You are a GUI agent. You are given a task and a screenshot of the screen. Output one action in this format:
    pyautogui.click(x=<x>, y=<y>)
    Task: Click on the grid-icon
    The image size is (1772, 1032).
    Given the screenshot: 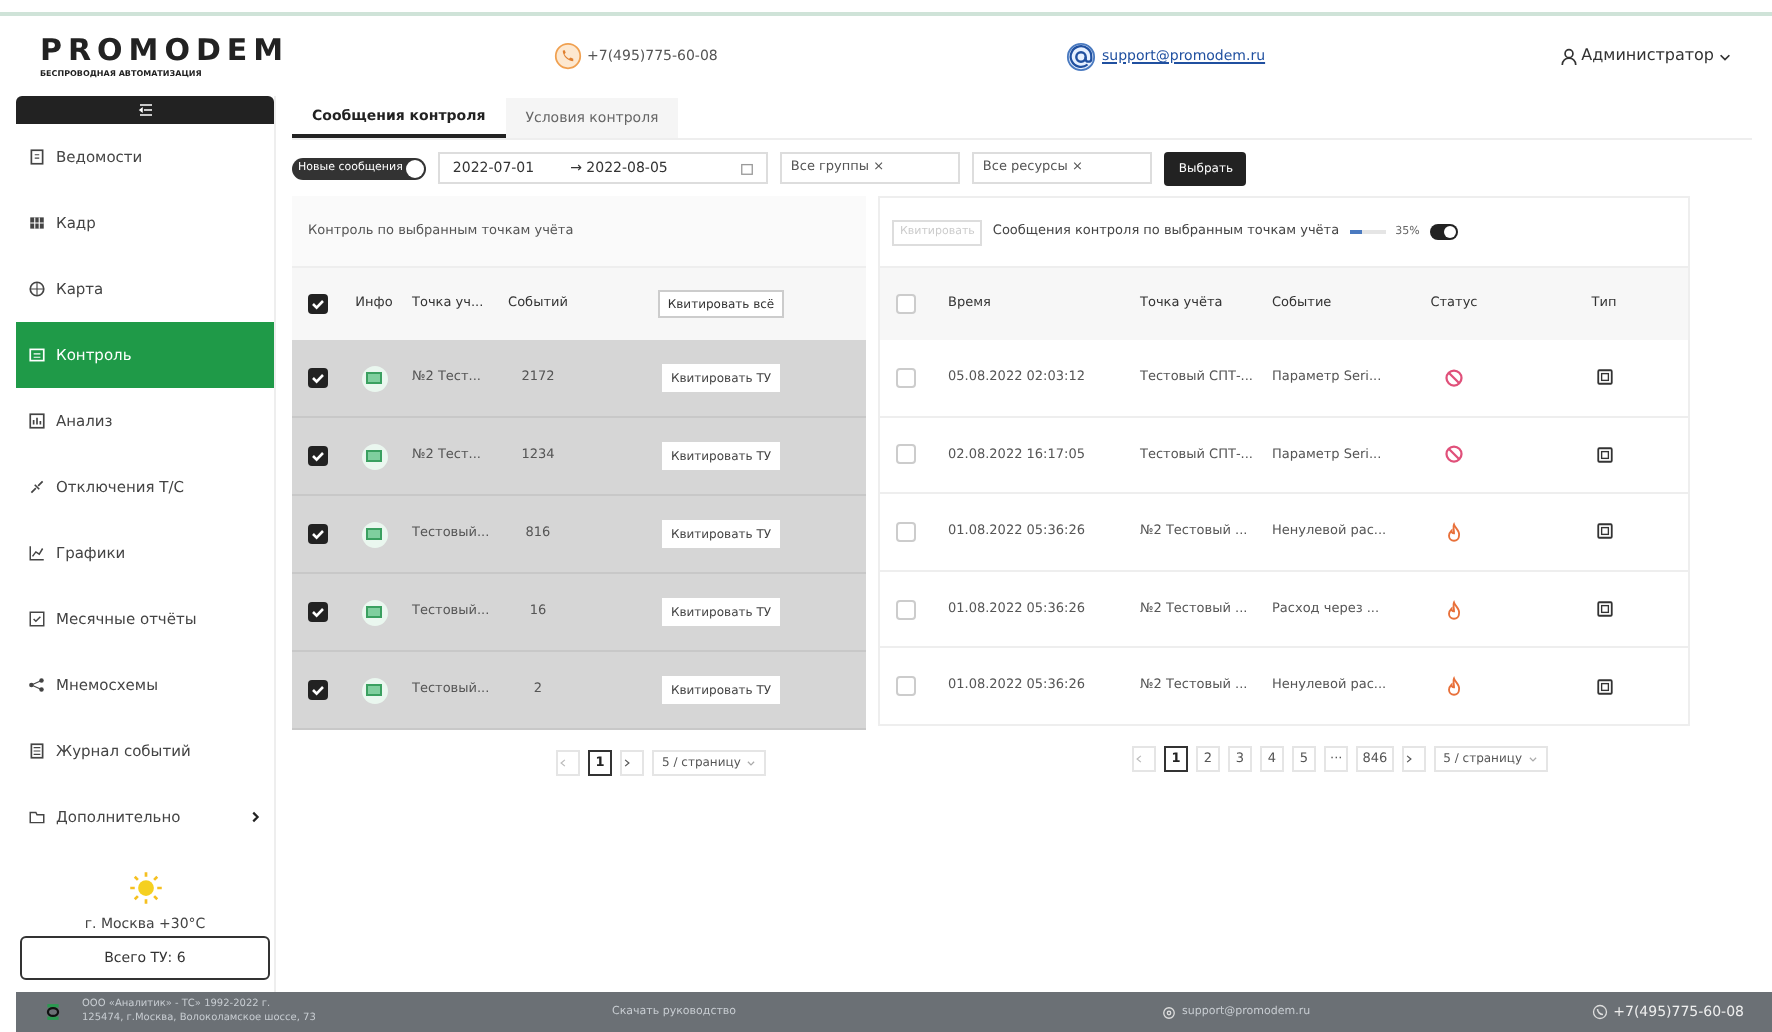 What is the action you would take?
    pyautogui.click(x=37, y=223)
    